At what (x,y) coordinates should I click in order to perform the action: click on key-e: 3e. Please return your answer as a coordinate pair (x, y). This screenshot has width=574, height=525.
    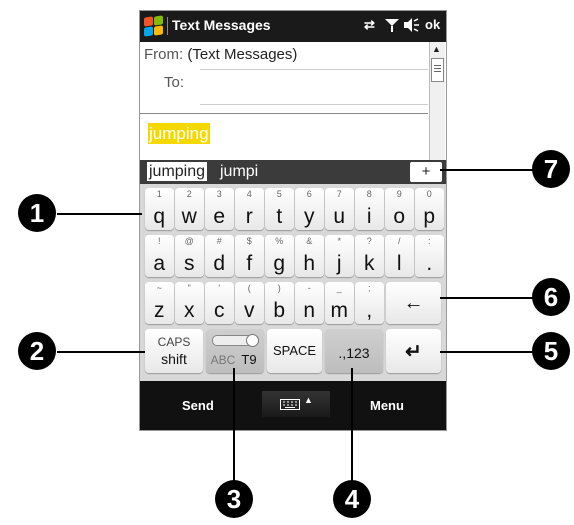
    Looking at the image, I should click on (219, 209).